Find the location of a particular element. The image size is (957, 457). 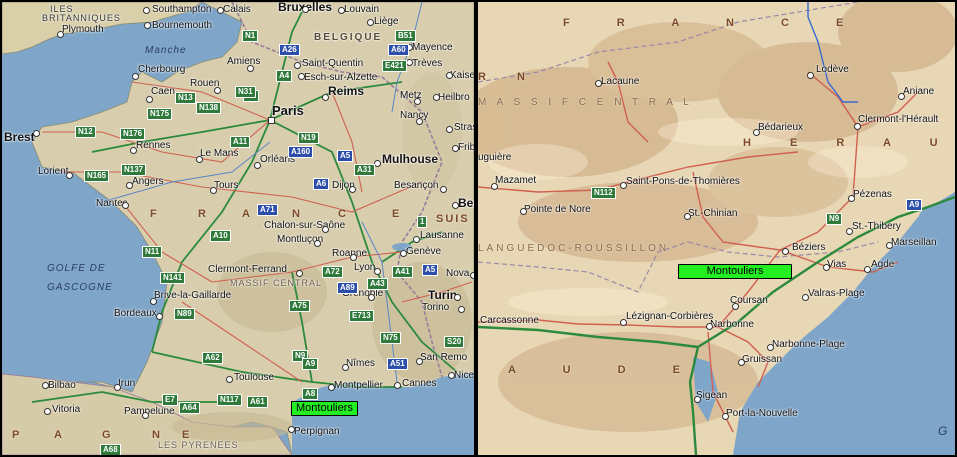

overview-city-label: Nice is located at coordinates (464, 375).